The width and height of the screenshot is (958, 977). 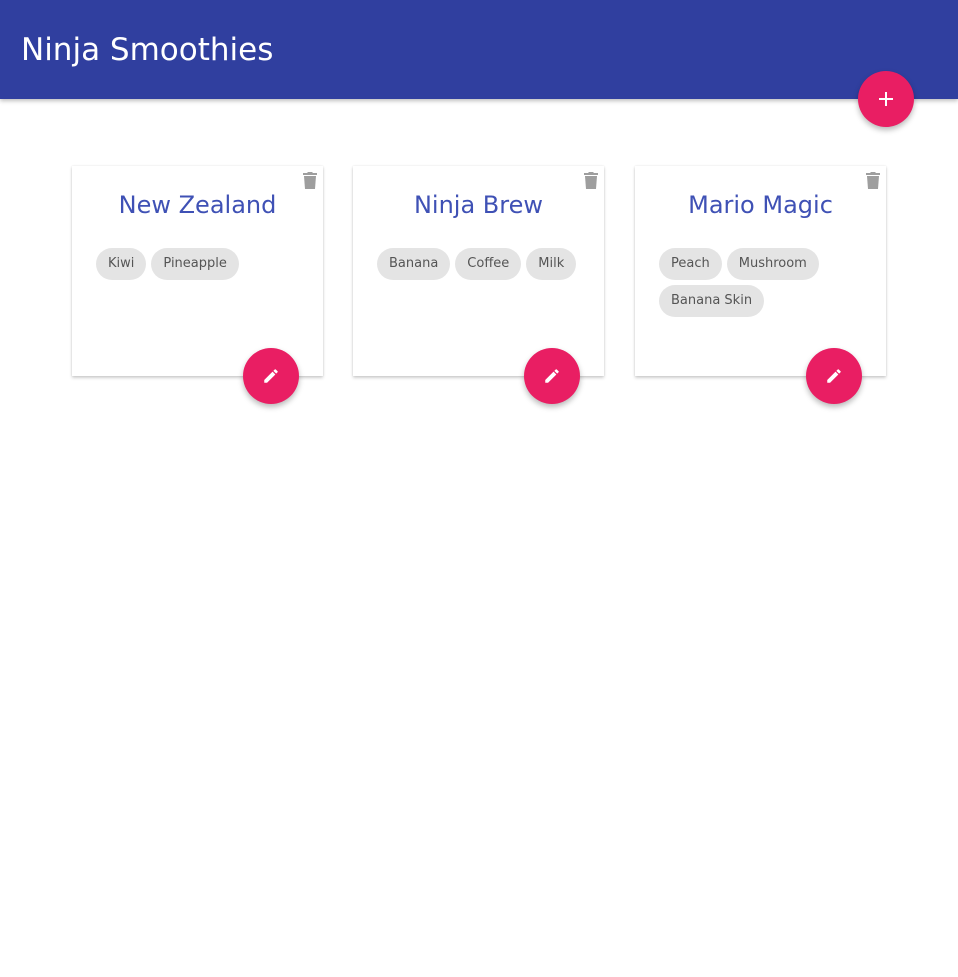 I want to click on smoothie-title: Ninja Brew, so click(x=478, y=205).